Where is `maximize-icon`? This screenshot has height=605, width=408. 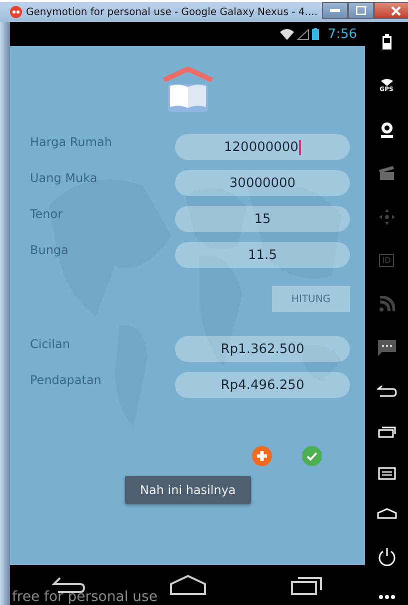 maximize-icon is located at coordinates (361, 10).